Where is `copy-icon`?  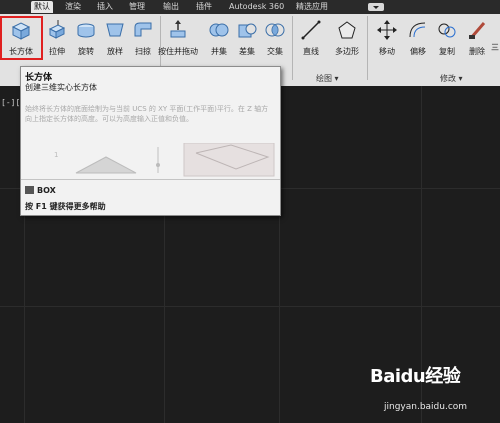 copy-icon is located at coordinates (447, 30).